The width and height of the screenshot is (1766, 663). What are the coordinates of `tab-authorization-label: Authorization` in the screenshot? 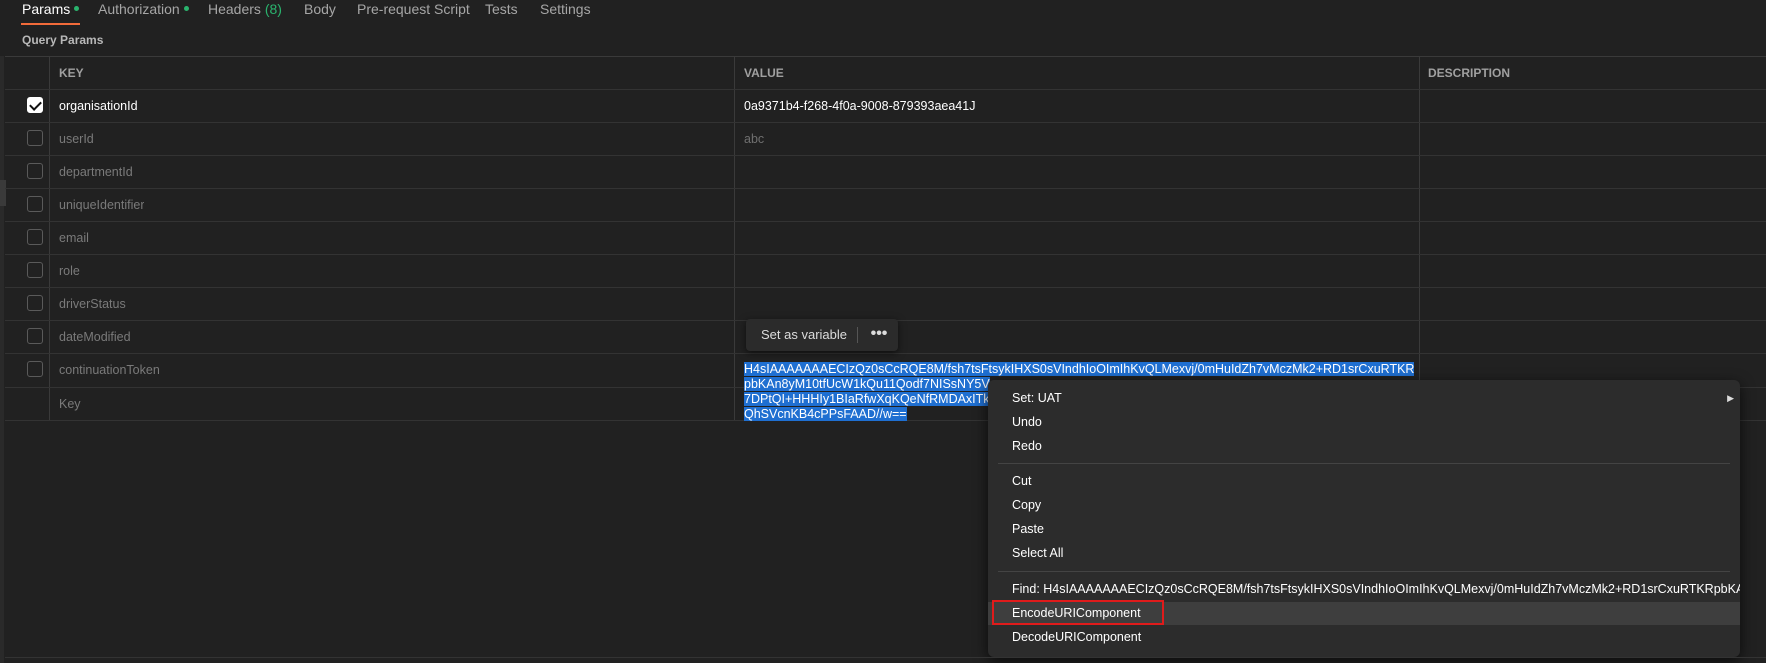 It's located at (139, 9).